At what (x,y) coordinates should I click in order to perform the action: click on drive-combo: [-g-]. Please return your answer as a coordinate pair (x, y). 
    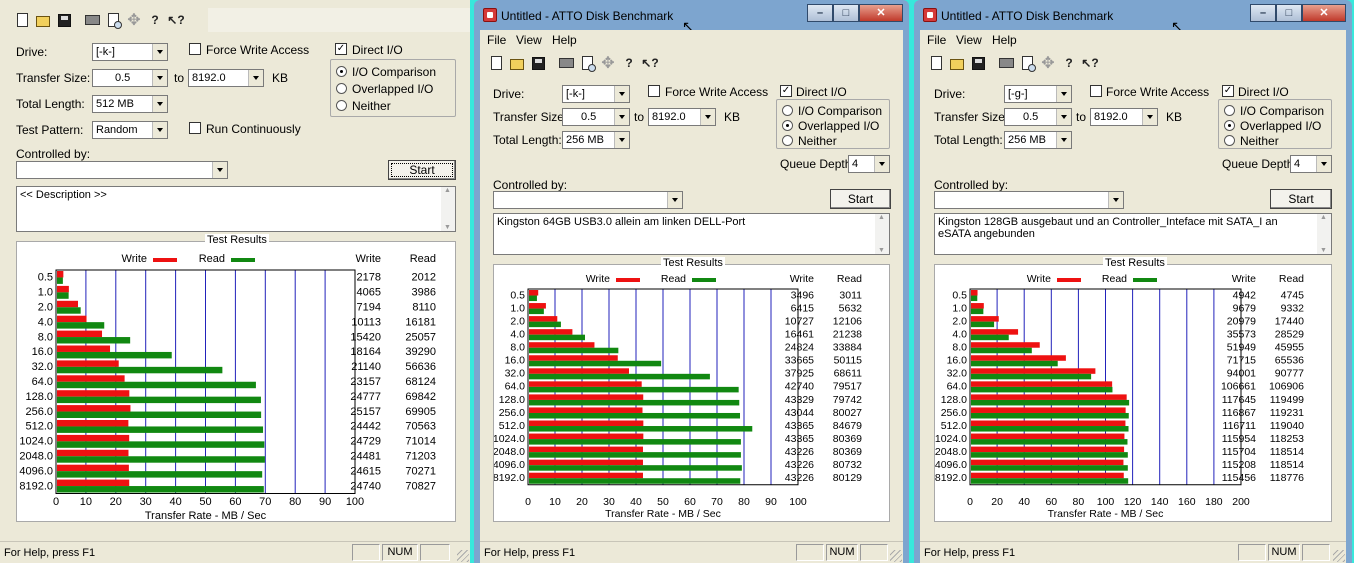
    Looking at the image, I should click on (1038, 94).